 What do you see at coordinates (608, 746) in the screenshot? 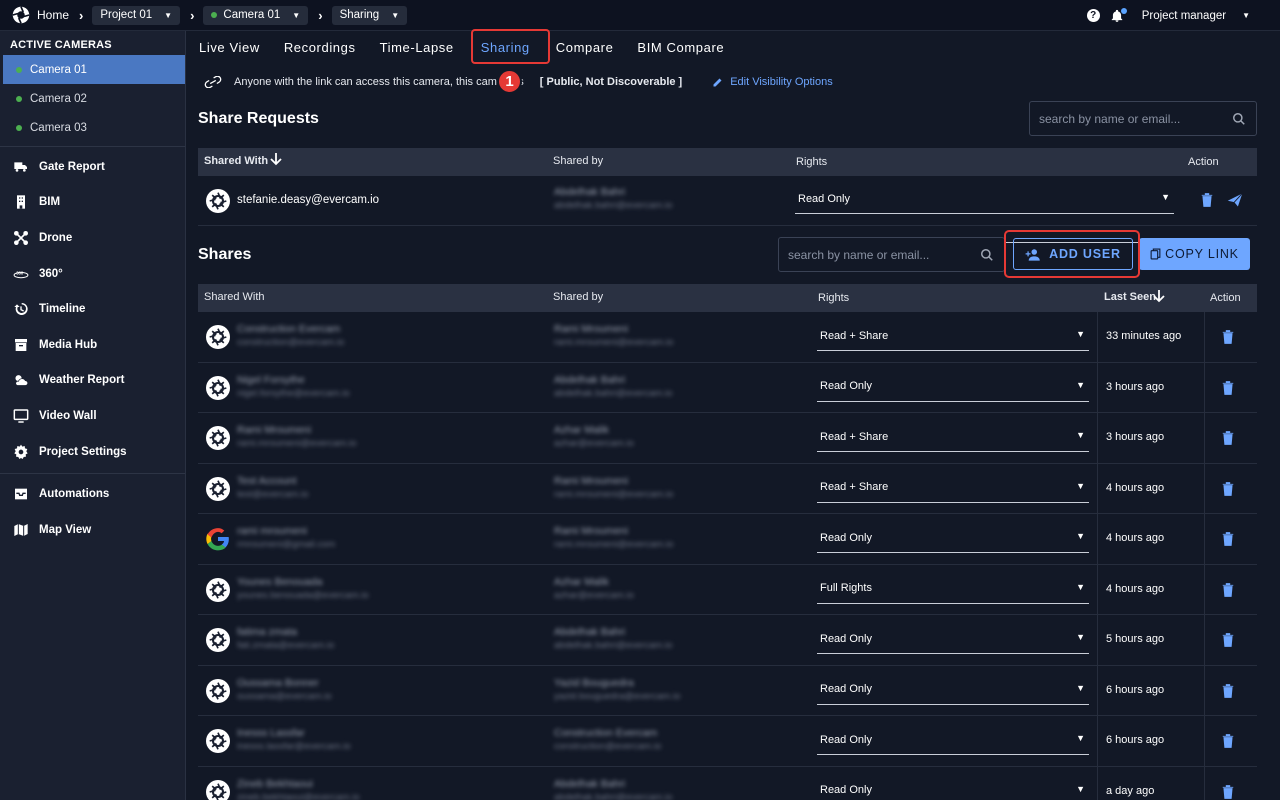
I see `shared-by-email: construction@evercam.io` at bounding box center [608, 746].